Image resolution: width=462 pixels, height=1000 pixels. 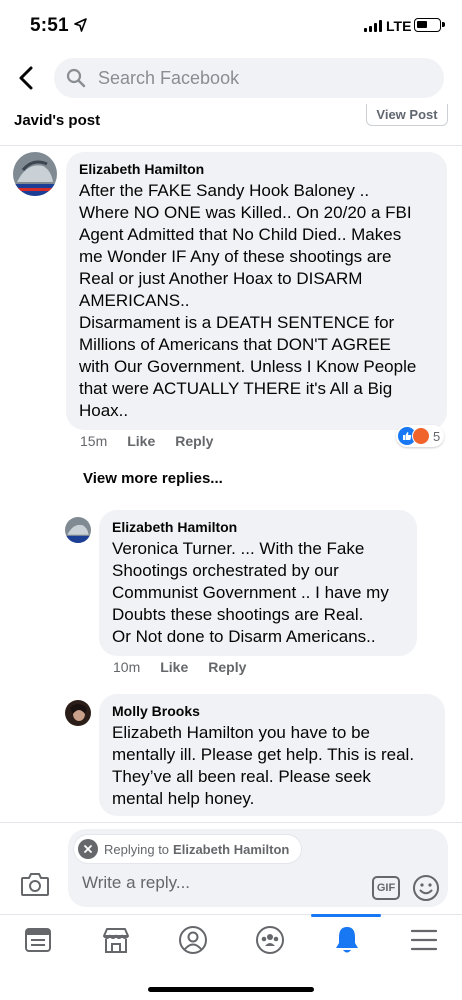 I want to click on search-header: Search Facebook, so click(x=231, y=78).